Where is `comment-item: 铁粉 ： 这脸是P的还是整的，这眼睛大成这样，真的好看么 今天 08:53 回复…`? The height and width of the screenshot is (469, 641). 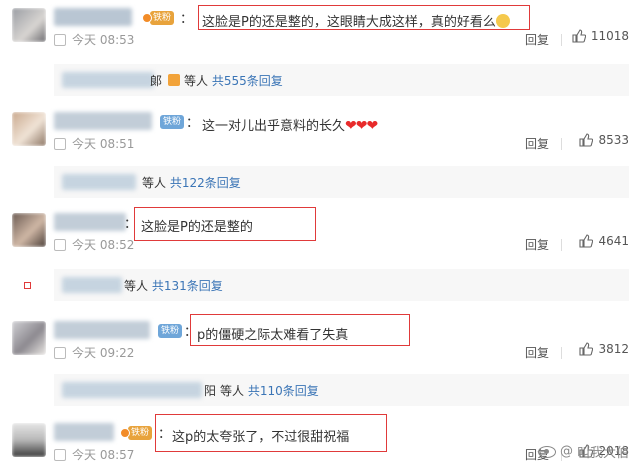
comment-item: 铁粉 ： 这脸是P的还是整的，这眼睛大成这样，真的好看么 今天 08:53 回复… is located at coordinates (320, 31).